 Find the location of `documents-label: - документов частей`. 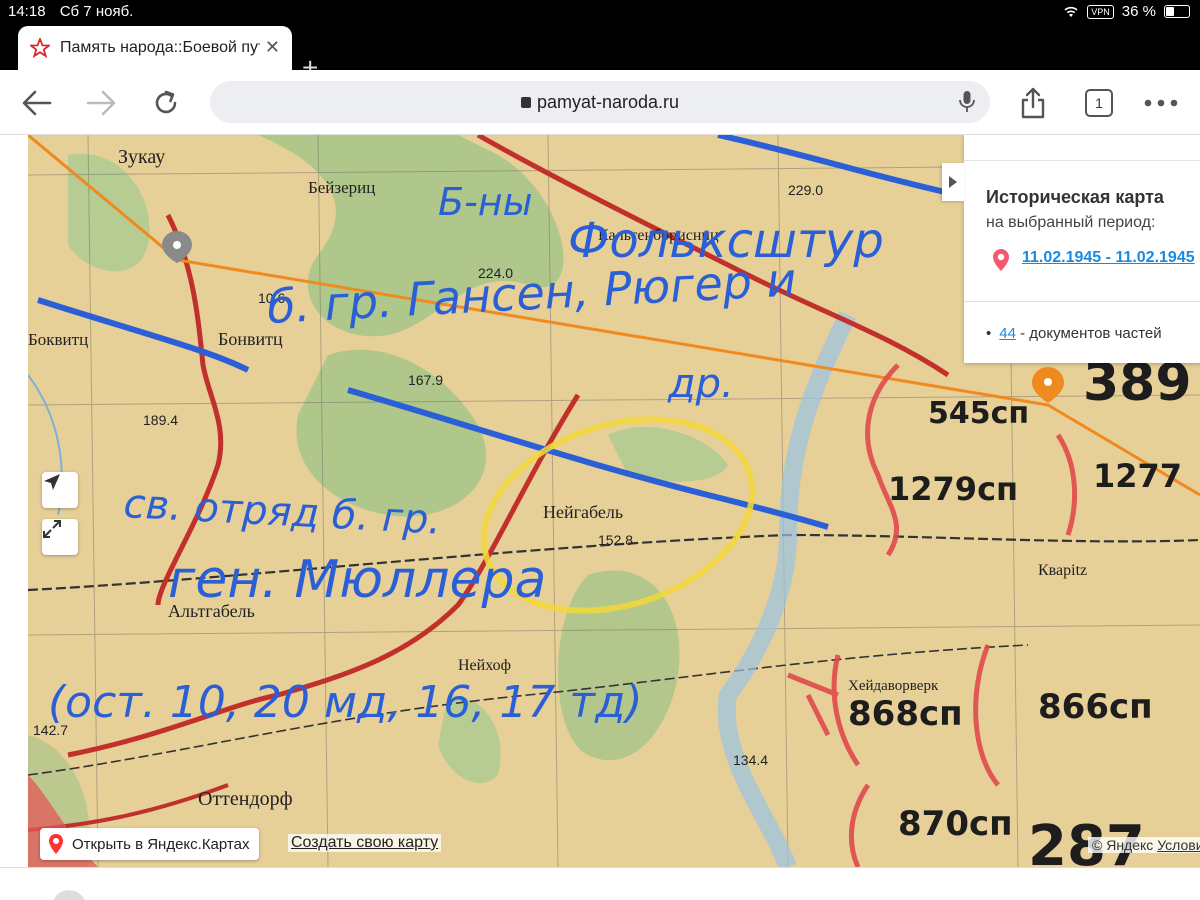

documents-label: - документов частей is located at coordinates (1091, 333).